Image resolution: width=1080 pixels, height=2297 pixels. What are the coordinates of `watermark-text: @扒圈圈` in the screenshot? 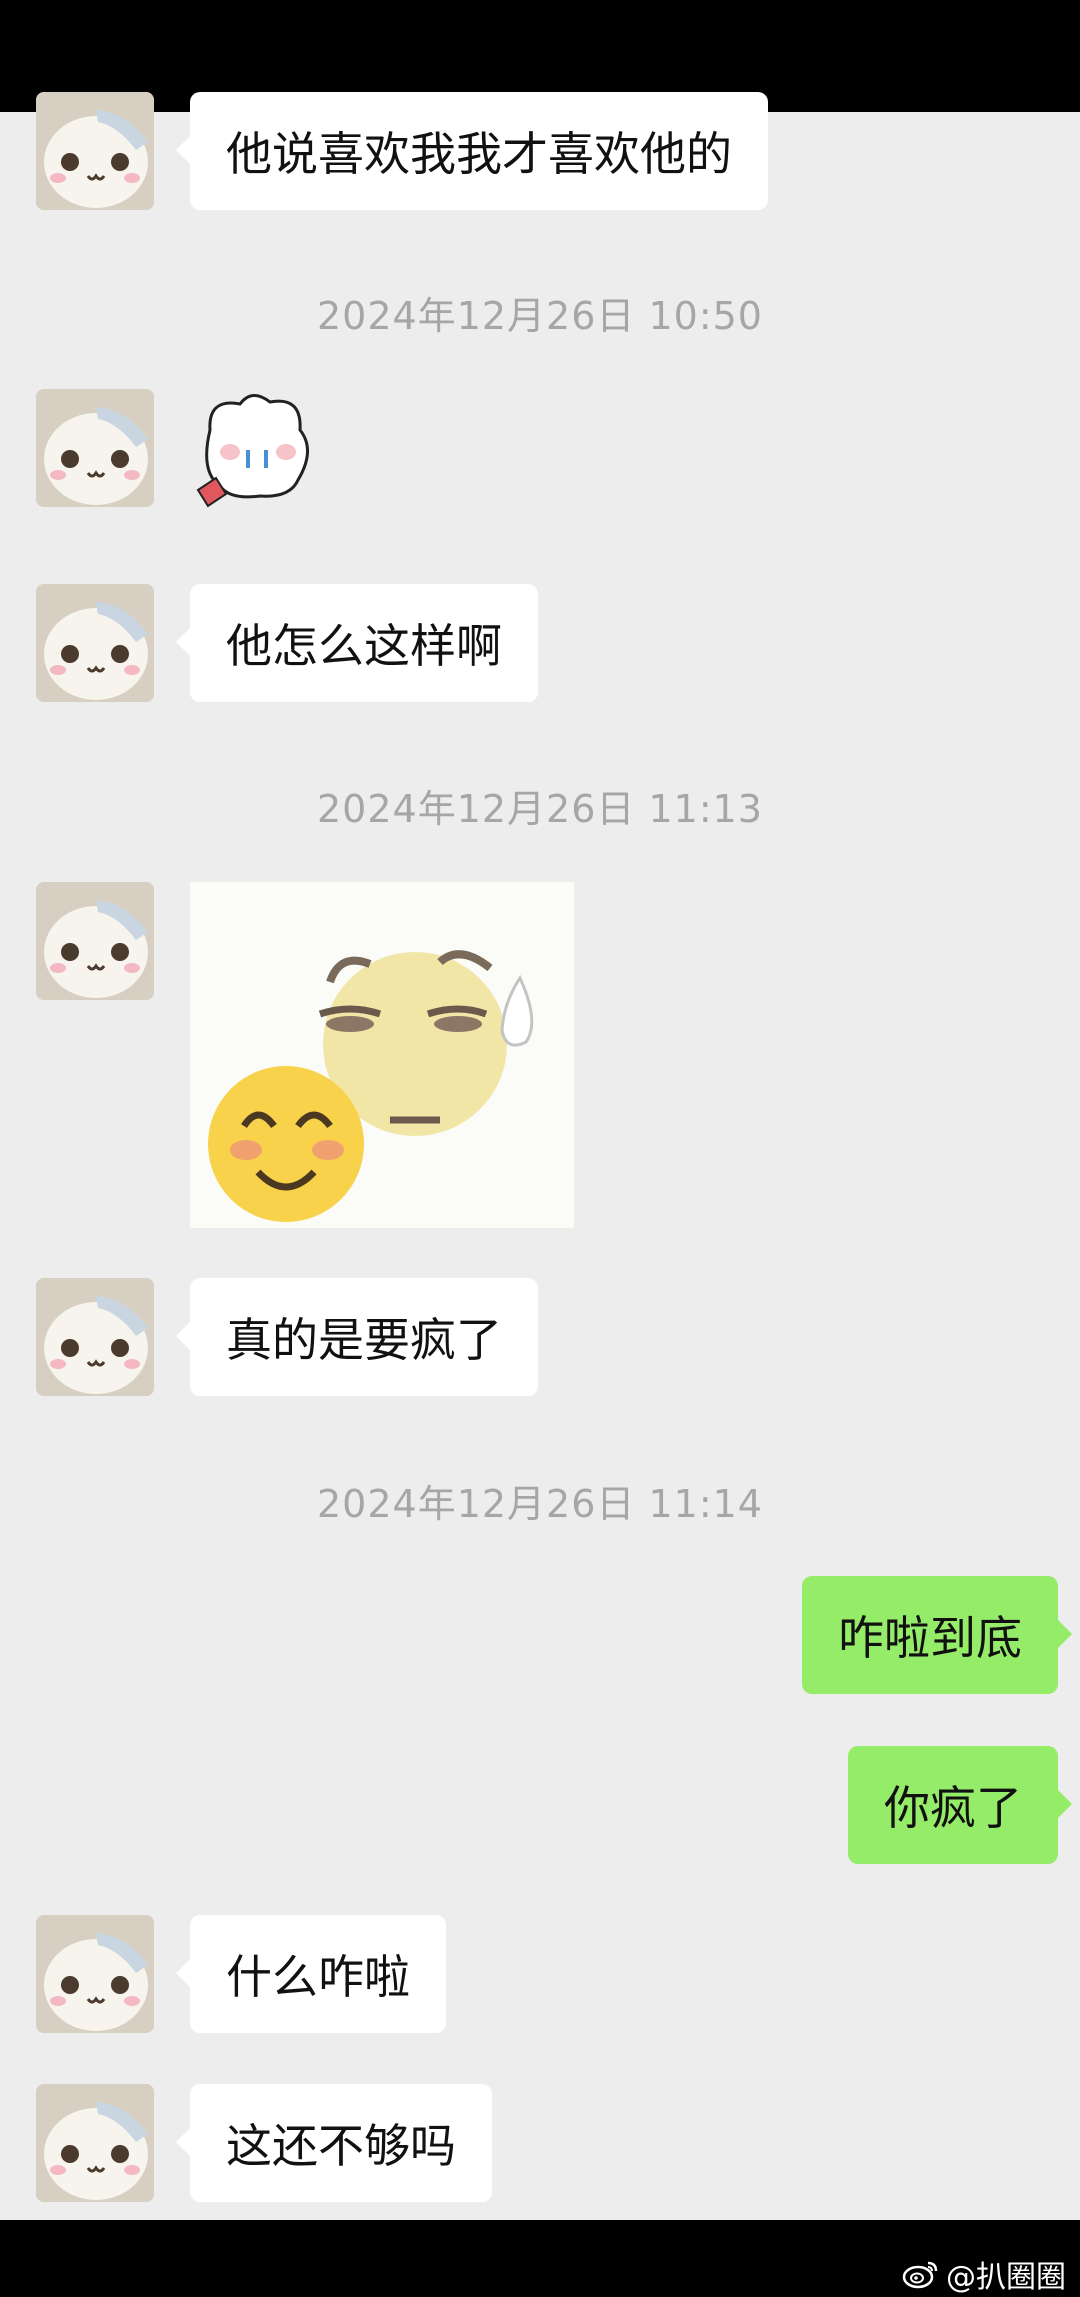 It's located at (1006, 2277).